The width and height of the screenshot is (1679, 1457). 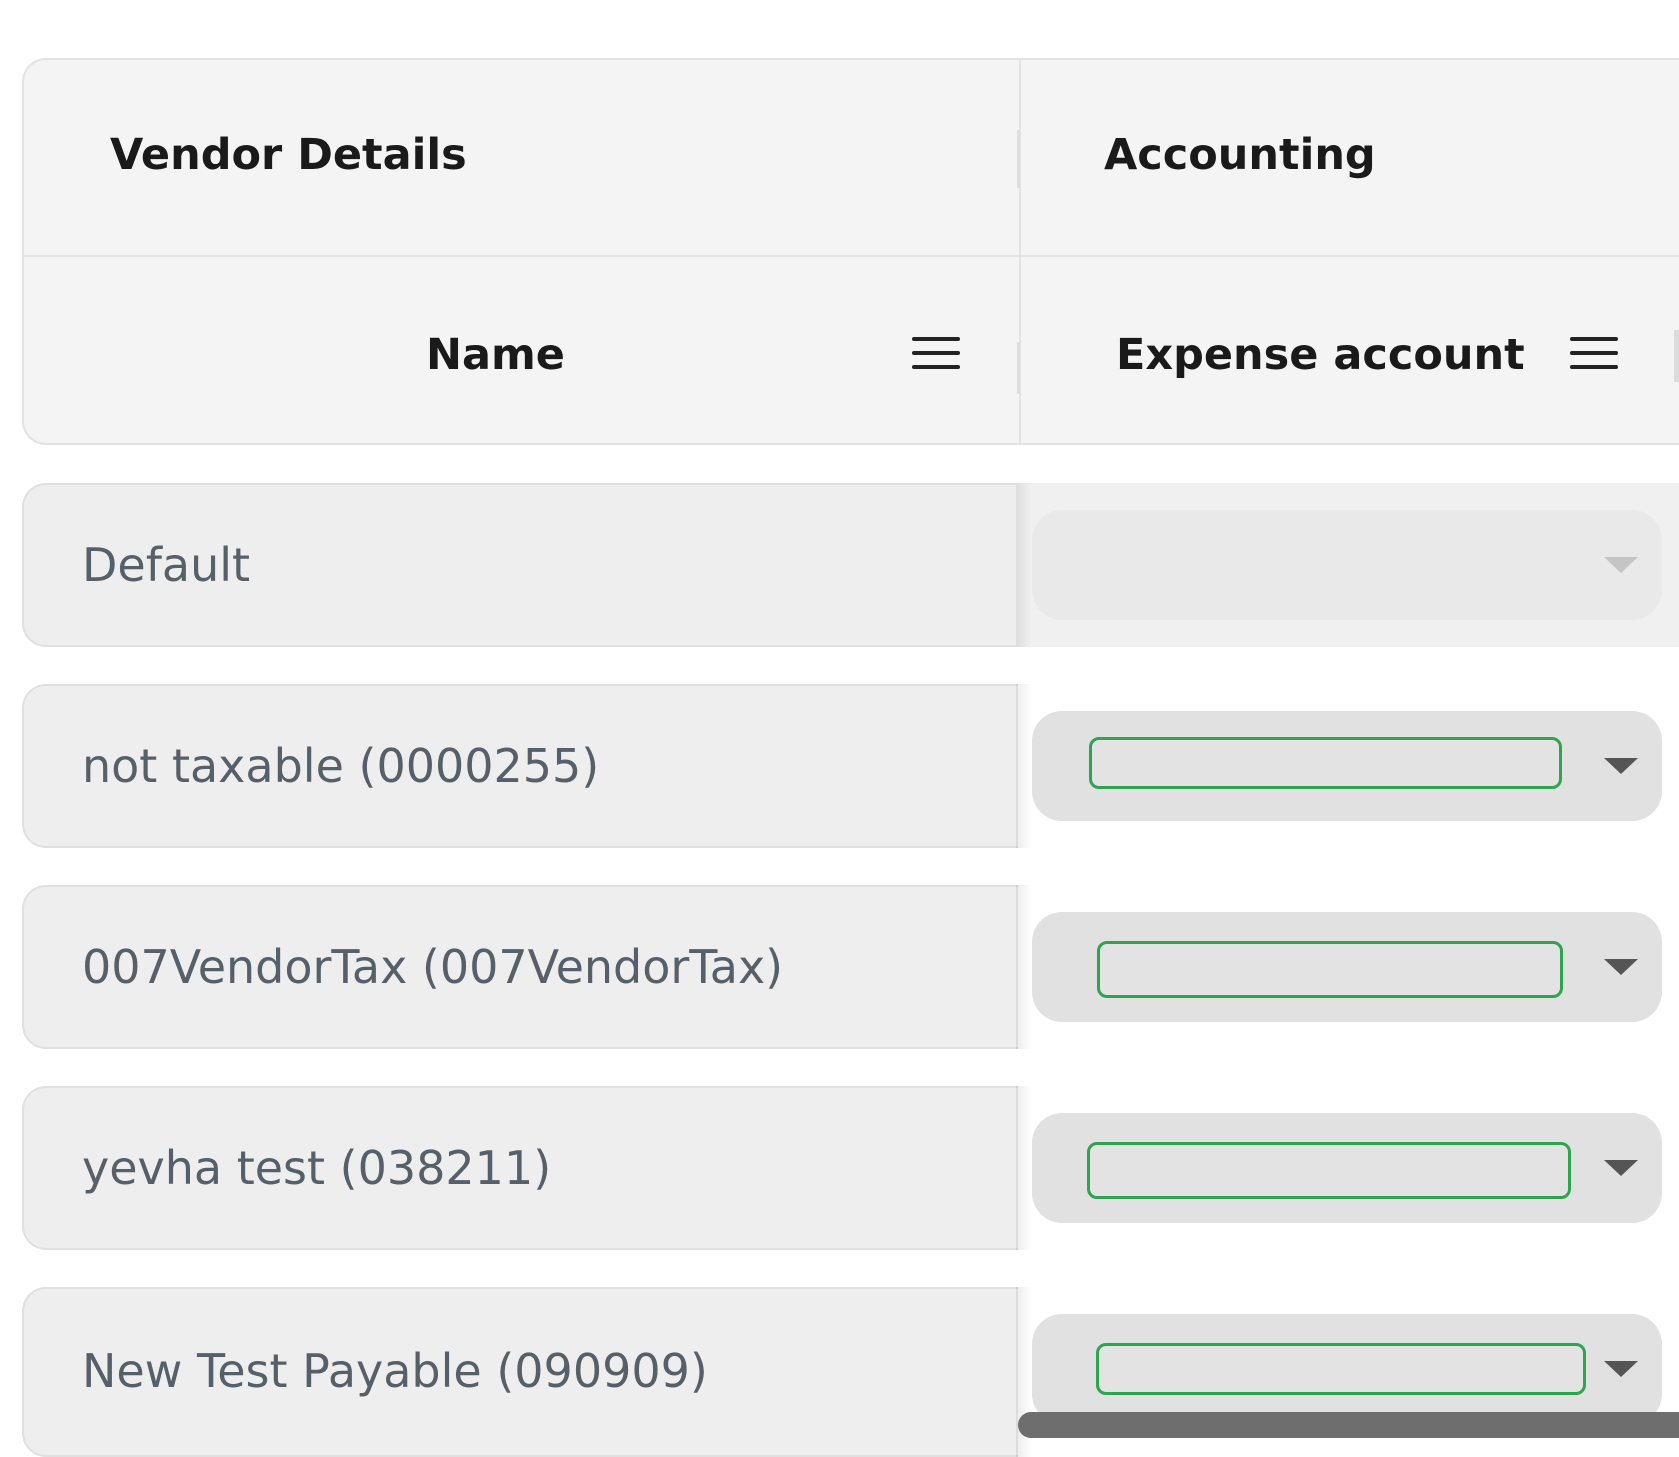 What do you see at coordinates (166, 565) in the screenshot?
I see `row-name-text: Default` at bounding box center [166, 565].